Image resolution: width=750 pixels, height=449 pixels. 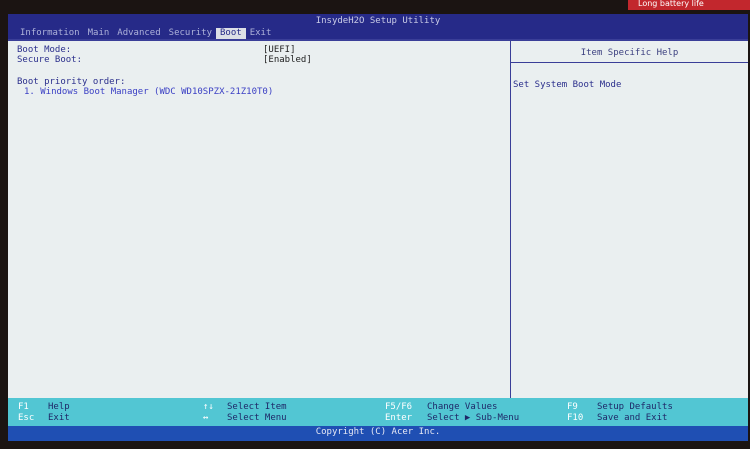 What do you see at coordinates (510, 219) in the screenshot?
I see `panel-divider` at bounding box center [510, 219].